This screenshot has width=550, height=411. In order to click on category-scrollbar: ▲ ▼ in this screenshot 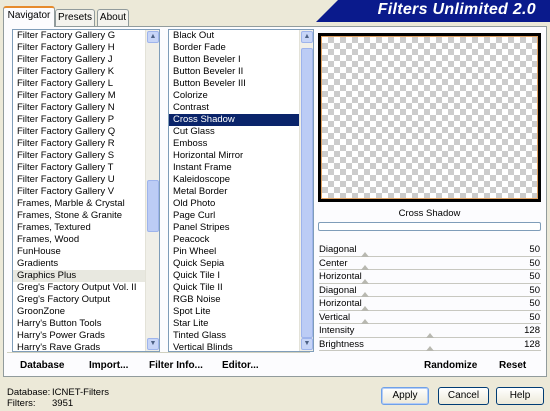, I will do `click(152, 190)`.